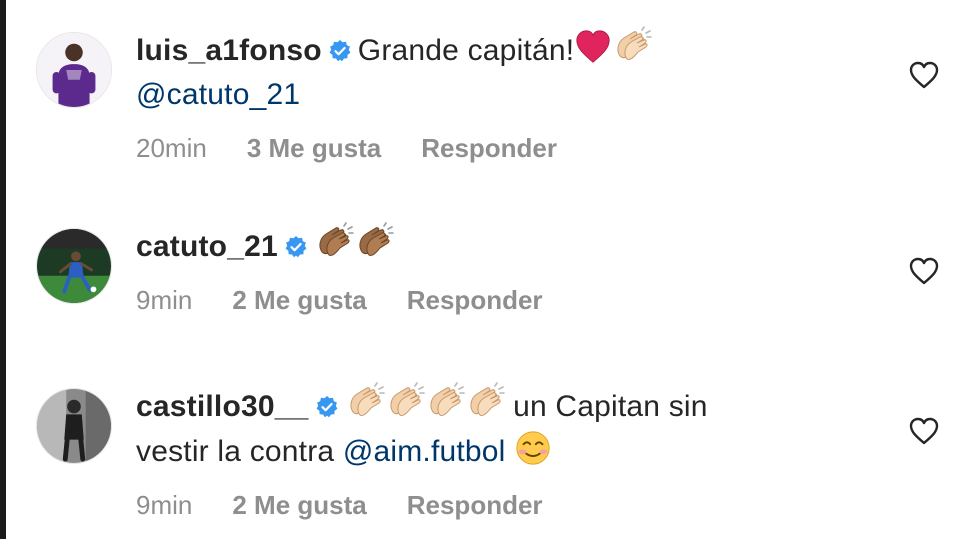 The width and height of the screenshot is (978, 539). I want to click on timestamp: 20min, so click(171, 148).